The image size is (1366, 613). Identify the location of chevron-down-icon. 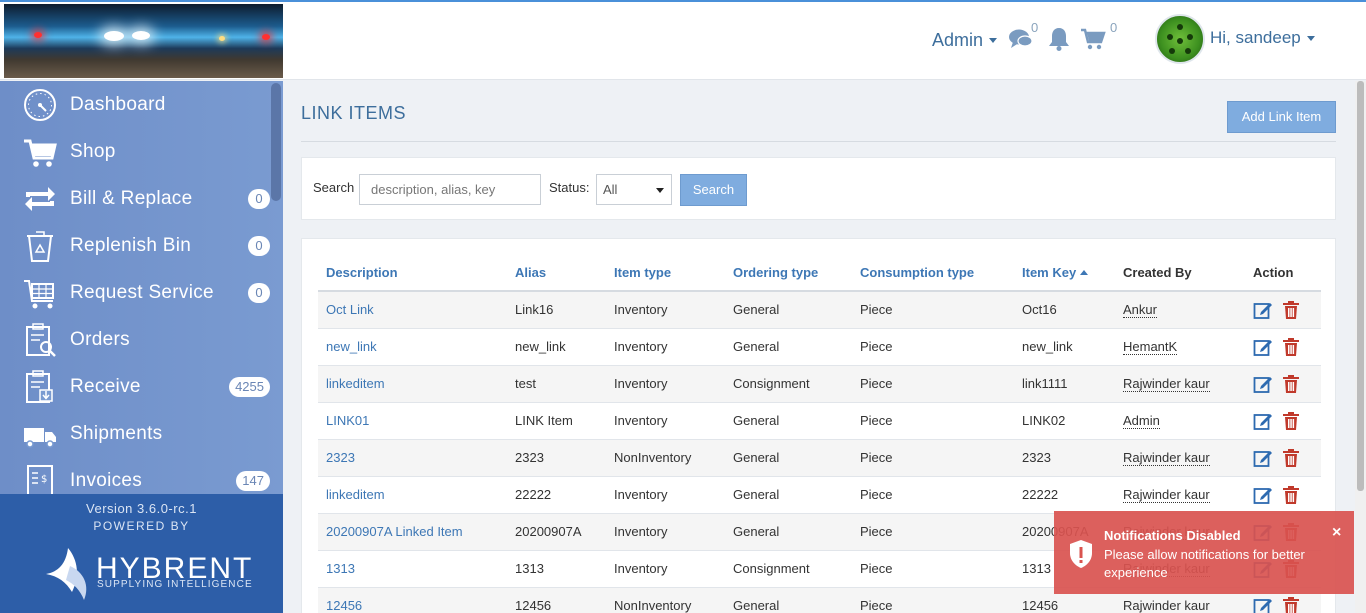
(660, 190).